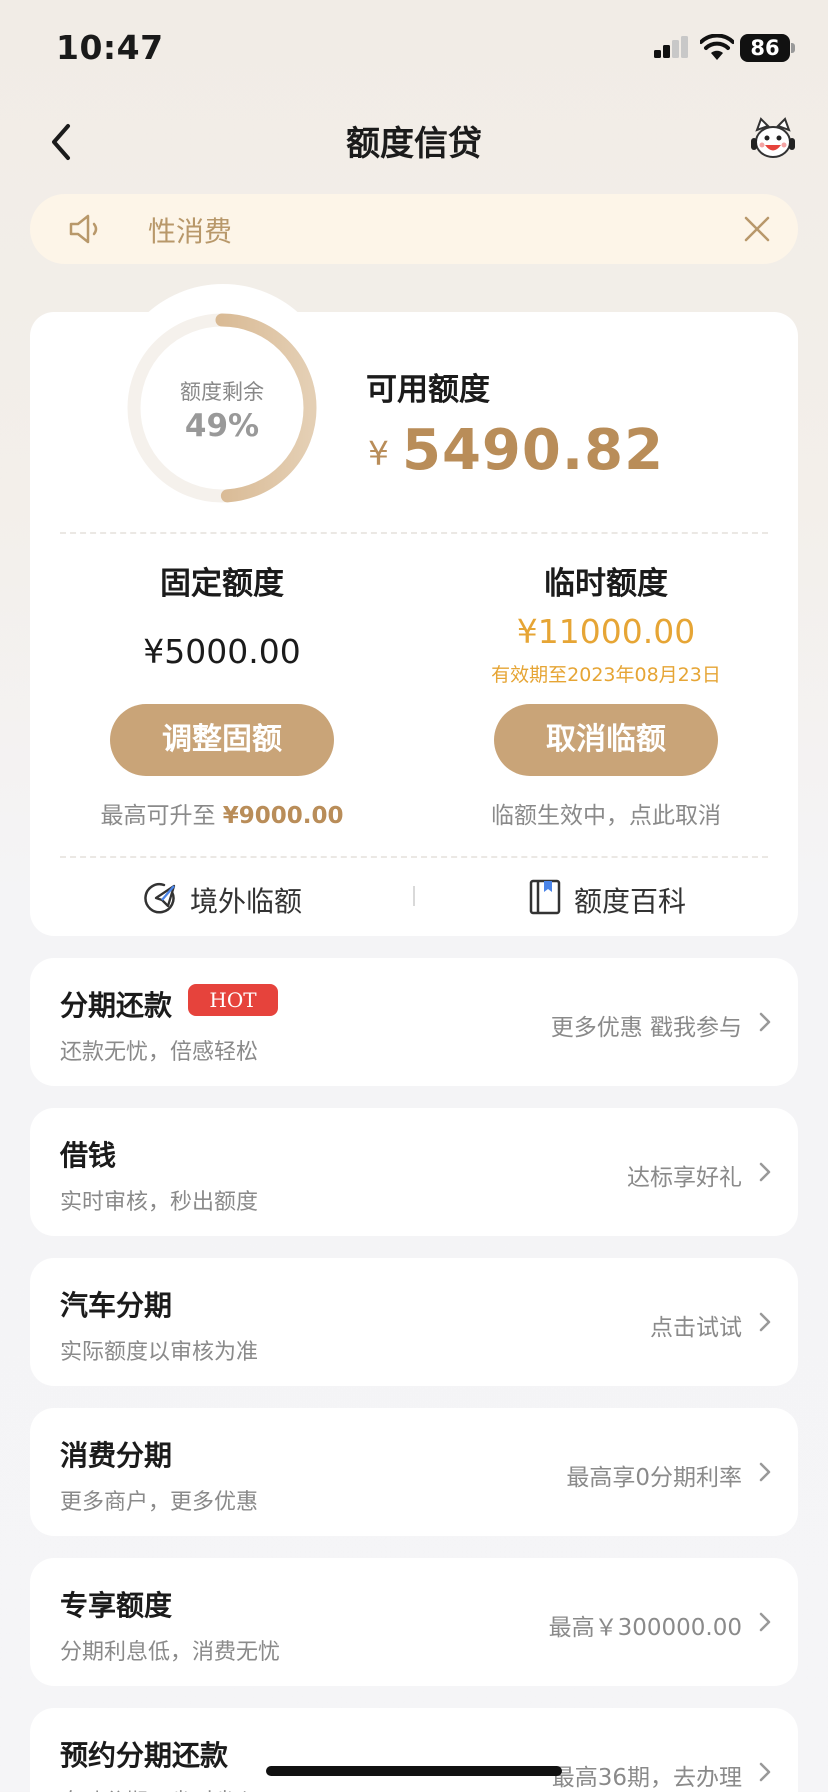 The height and width of the screenshot is (1792, 828). I want to click on service-promo: 最高36期，去办理, so click(646, 1778).